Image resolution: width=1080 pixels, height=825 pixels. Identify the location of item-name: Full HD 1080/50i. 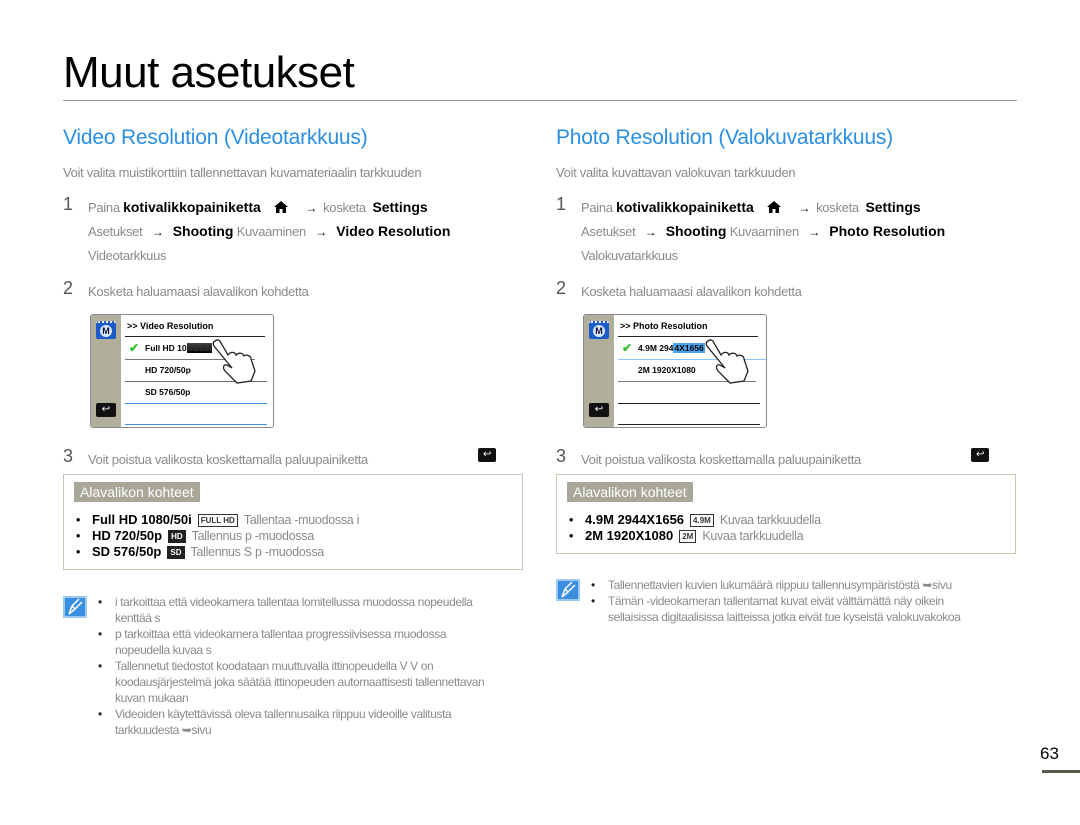
(142, 519).